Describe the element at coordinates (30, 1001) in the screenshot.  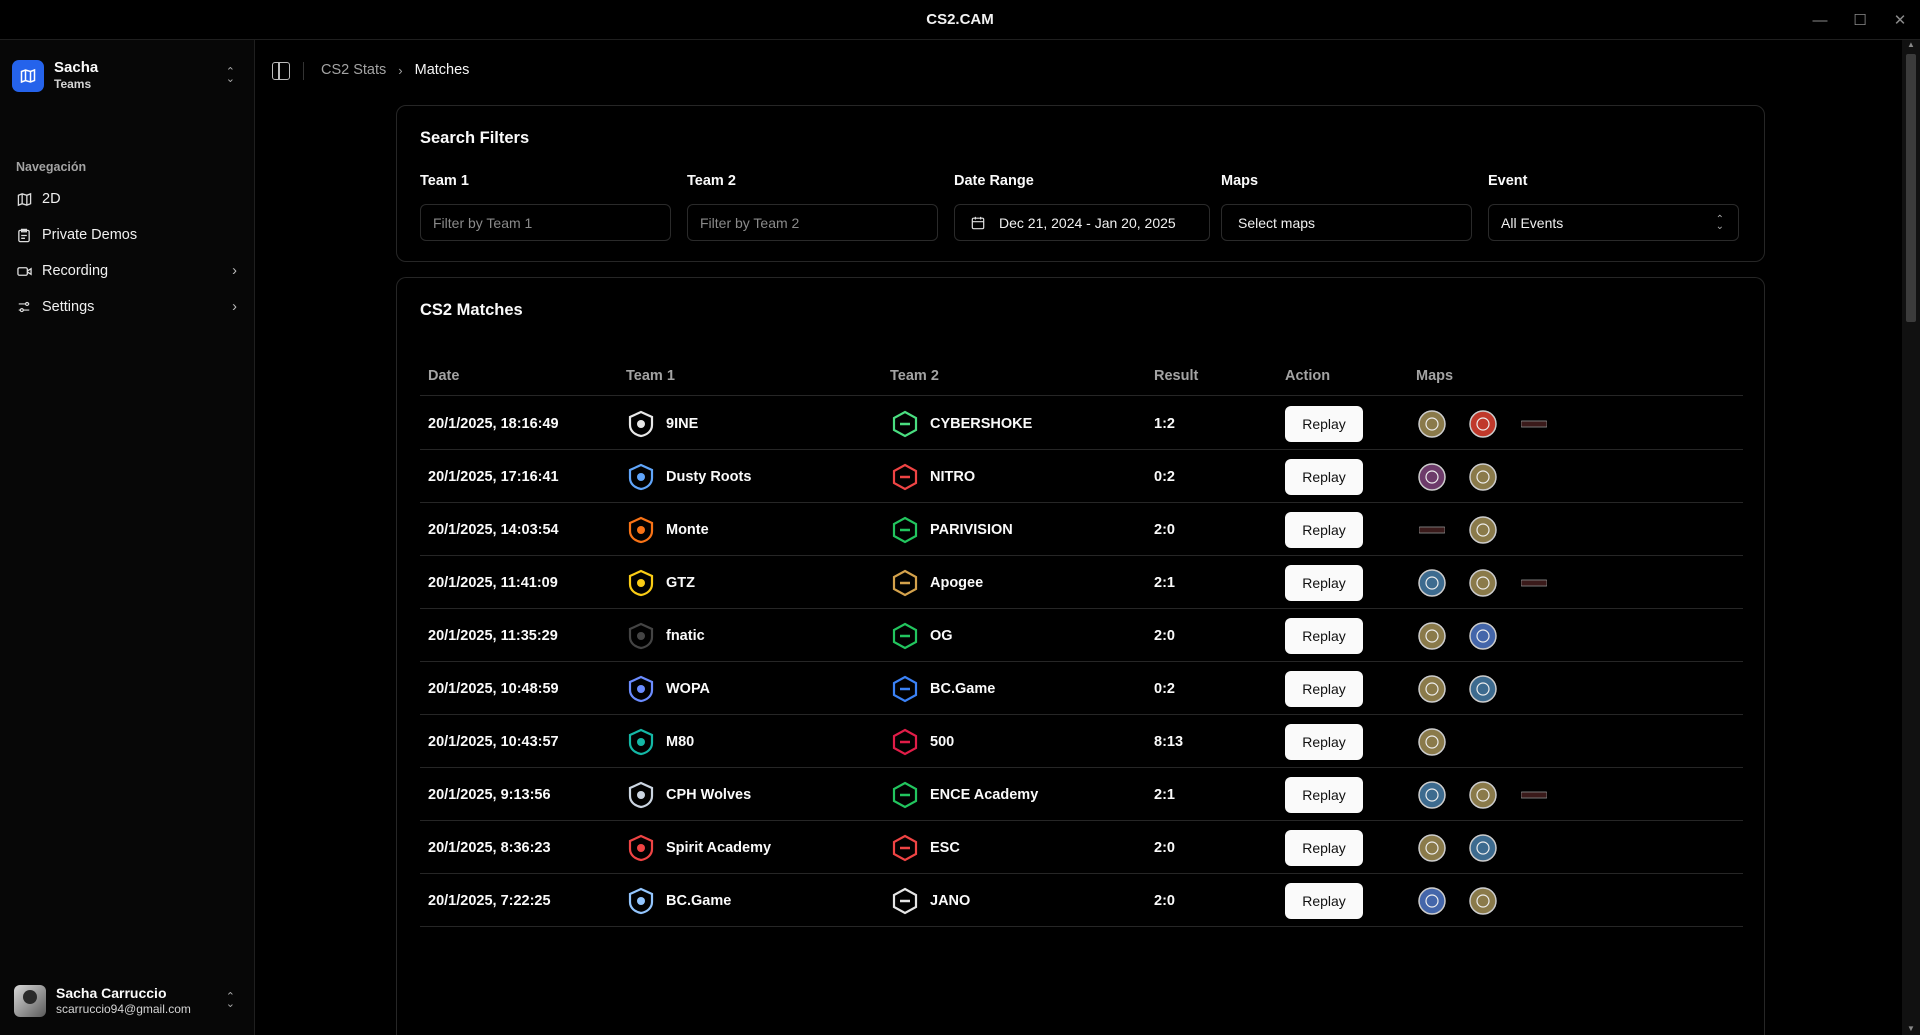
I see `avatar` at that location.